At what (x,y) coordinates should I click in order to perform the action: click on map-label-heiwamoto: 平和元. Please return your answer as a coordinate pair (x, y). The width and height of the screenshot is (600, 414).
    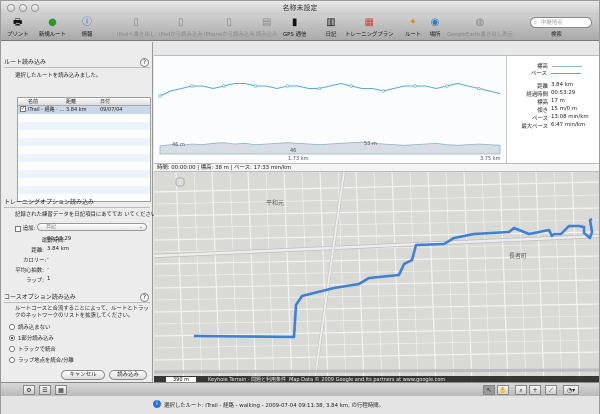
    Looking at the image, I should click on (275, 203).